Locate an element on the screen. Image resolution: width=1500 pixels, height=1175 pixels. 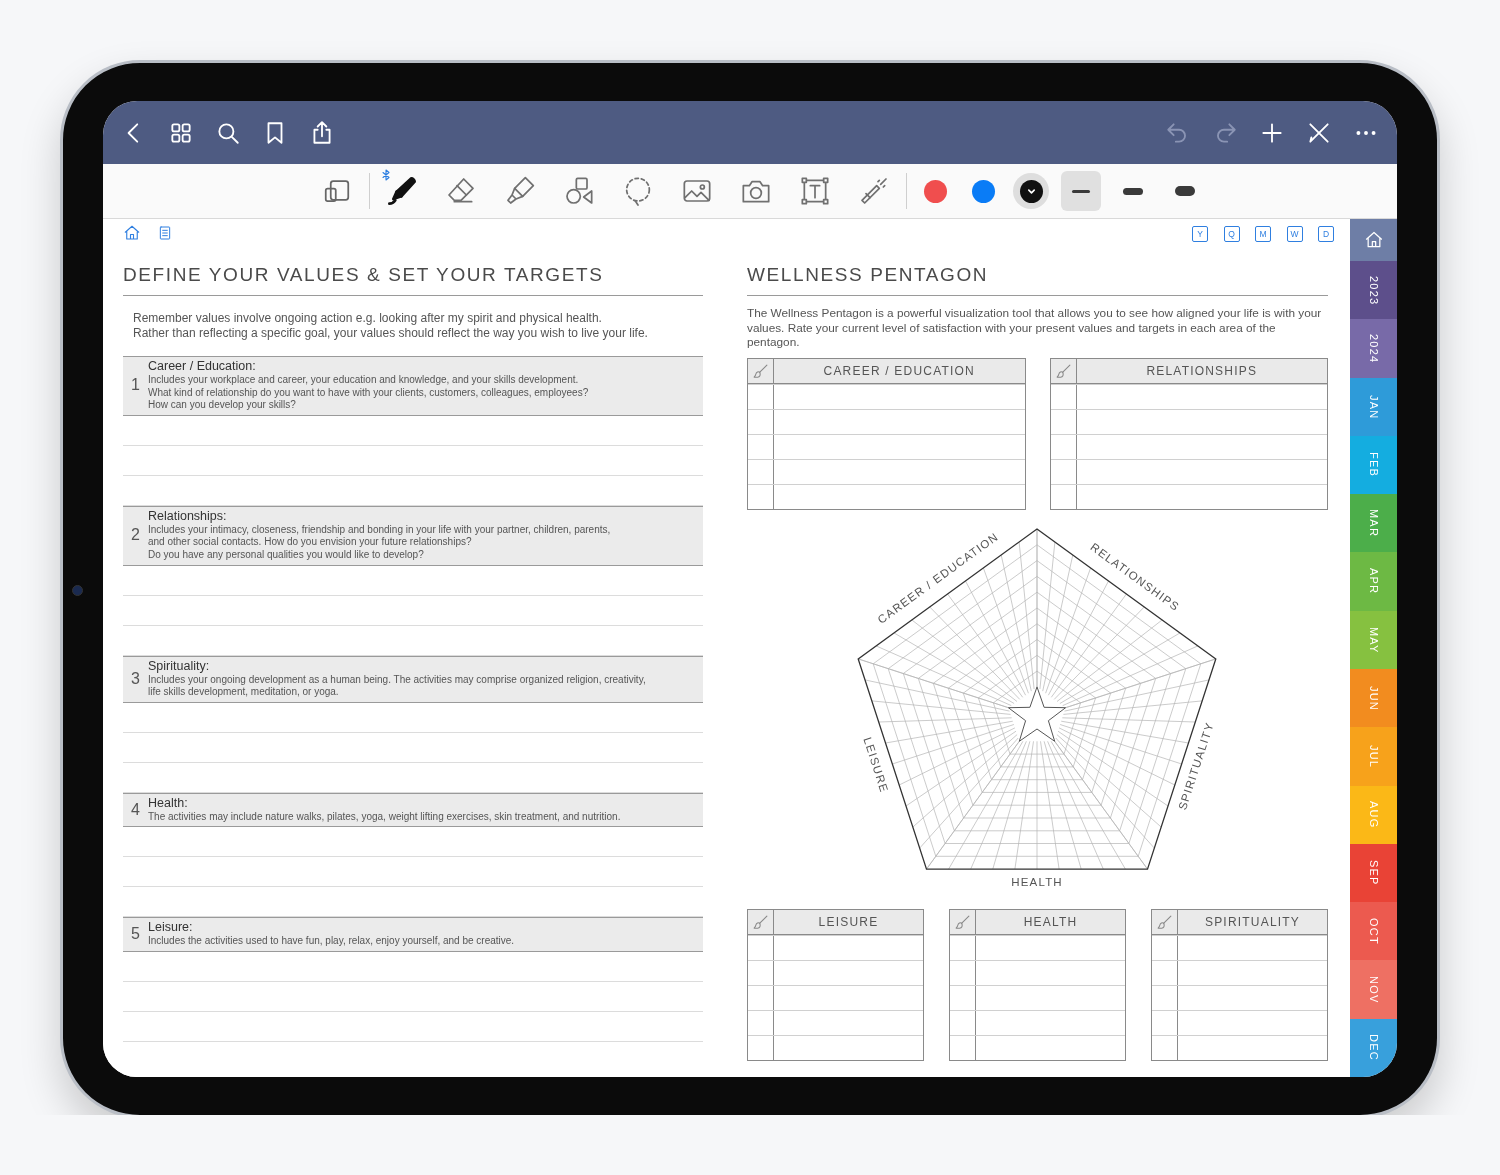
calendar-link: D is located at coordinates (1326, 234).